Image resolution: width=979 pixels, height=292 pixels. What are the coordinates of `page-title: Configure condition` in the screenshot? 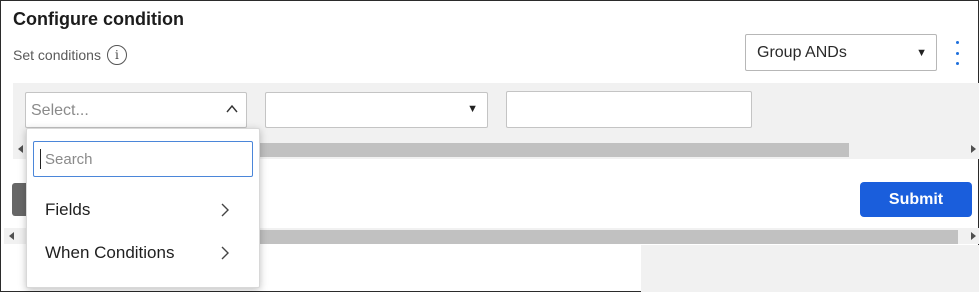 It's located at (98, 19).